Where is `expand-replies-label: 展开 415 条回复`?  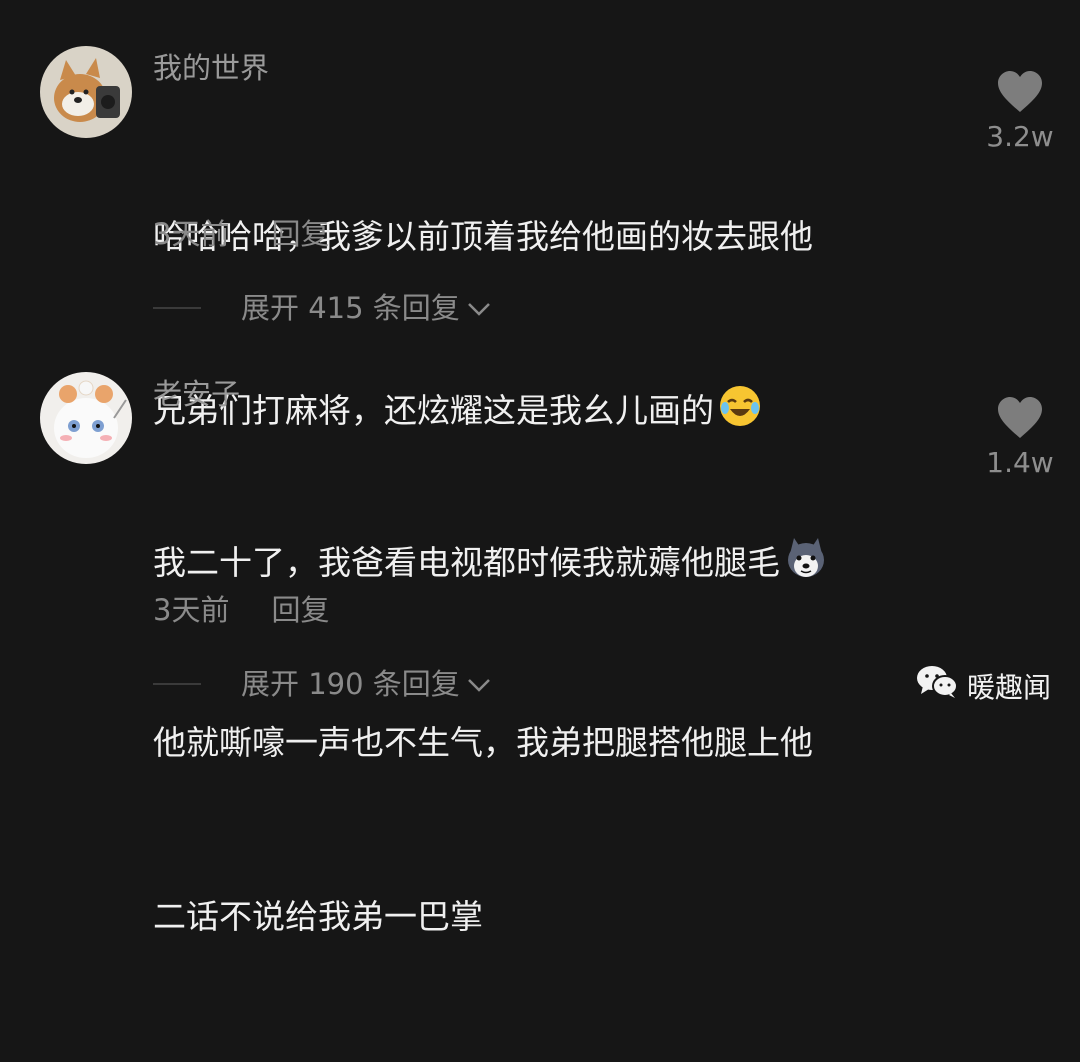
expand-replies-label: 展开 415 条回复 is located at coordinates (350, 308).